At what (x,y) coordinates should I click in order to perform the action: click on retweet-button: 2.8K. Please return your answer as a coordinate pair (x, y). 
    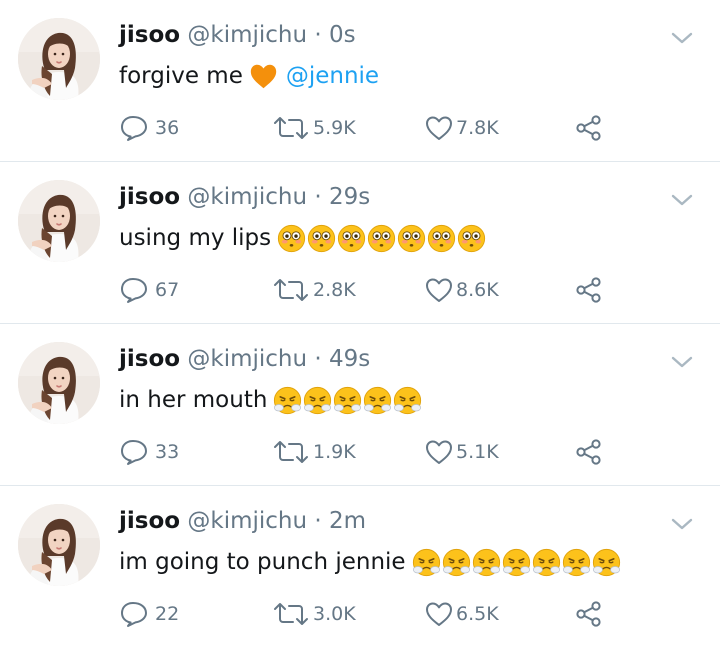
    Looking at the image, I should click on (313, 290).